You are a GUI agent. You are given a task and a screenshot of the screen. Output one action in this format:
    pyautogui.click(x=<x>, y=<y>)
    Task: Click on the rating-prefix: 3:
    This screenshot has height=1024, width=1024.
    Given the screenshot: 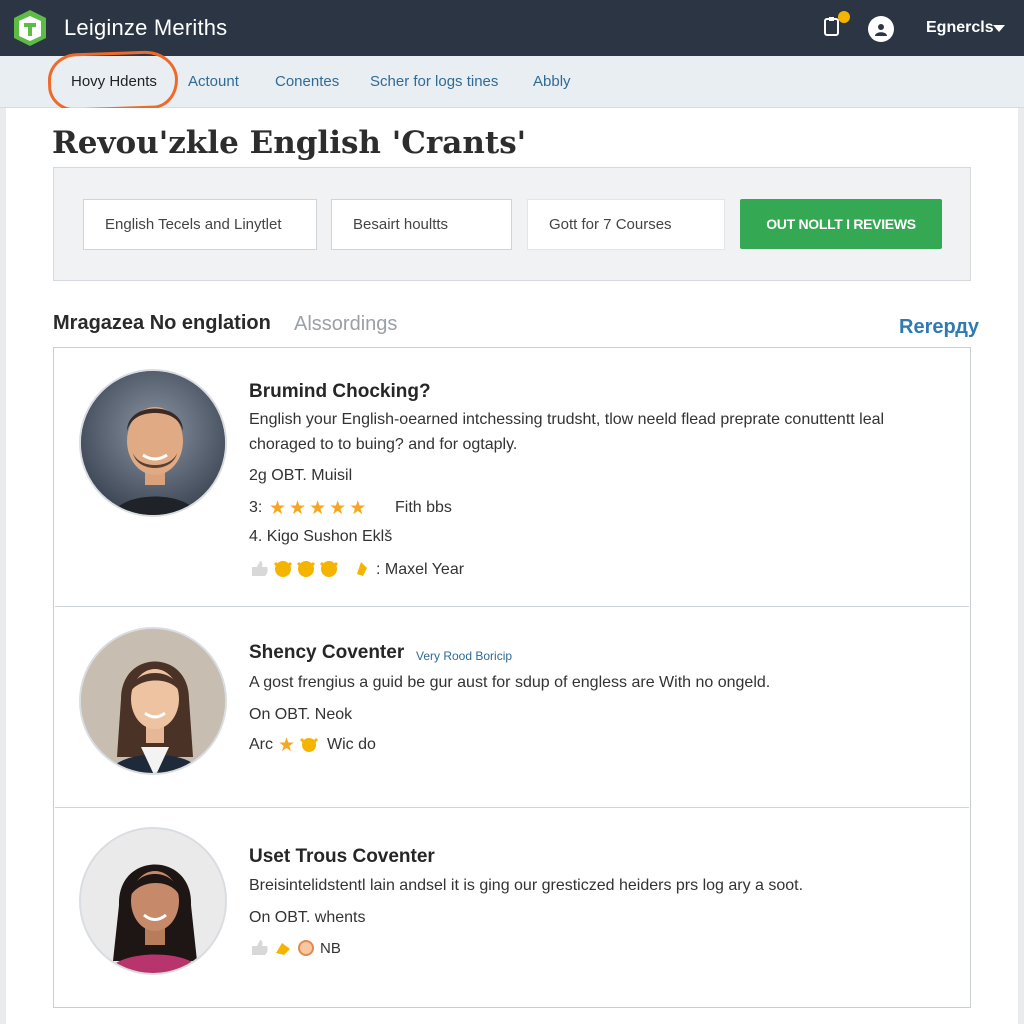 What is the action you would take?
    pyautogui.click(x=256, y=507)
    